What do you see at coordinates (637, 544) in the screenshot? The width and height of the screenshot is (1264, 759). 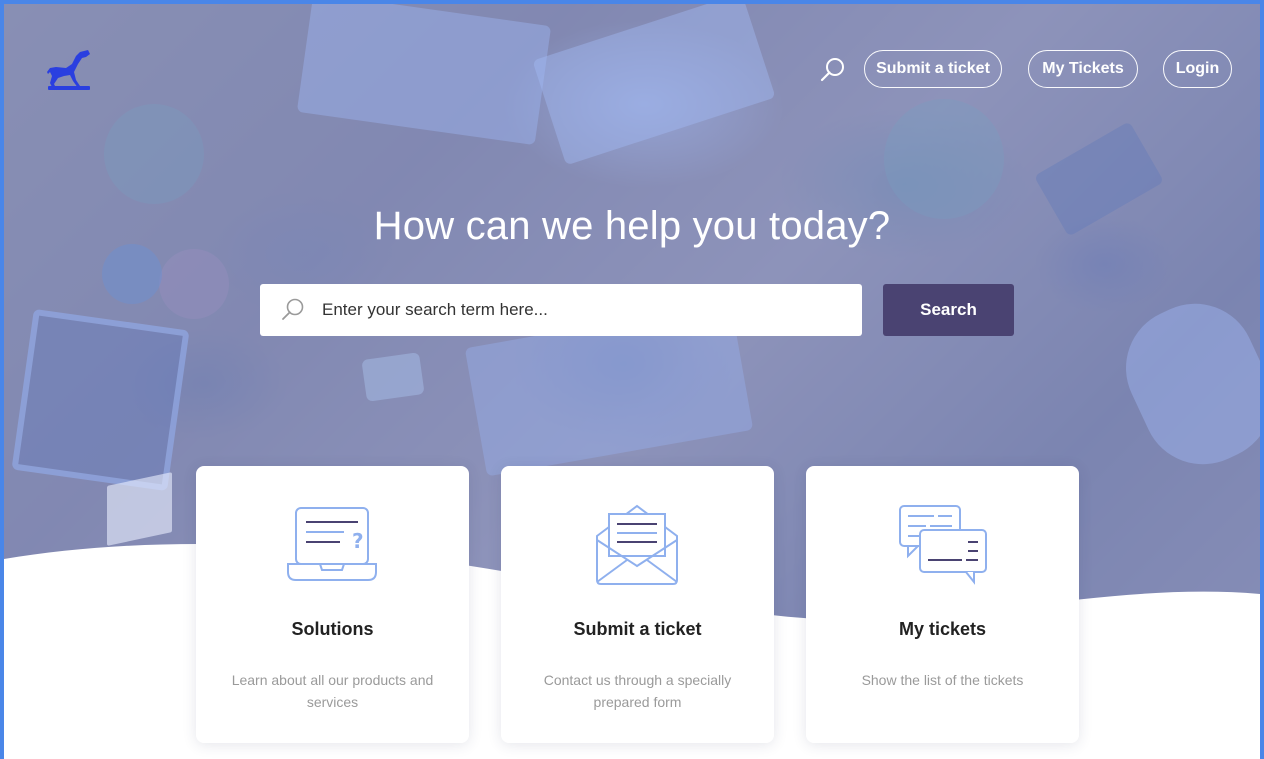 I see `open-envelope-icon` at bounding box center [637, 544].